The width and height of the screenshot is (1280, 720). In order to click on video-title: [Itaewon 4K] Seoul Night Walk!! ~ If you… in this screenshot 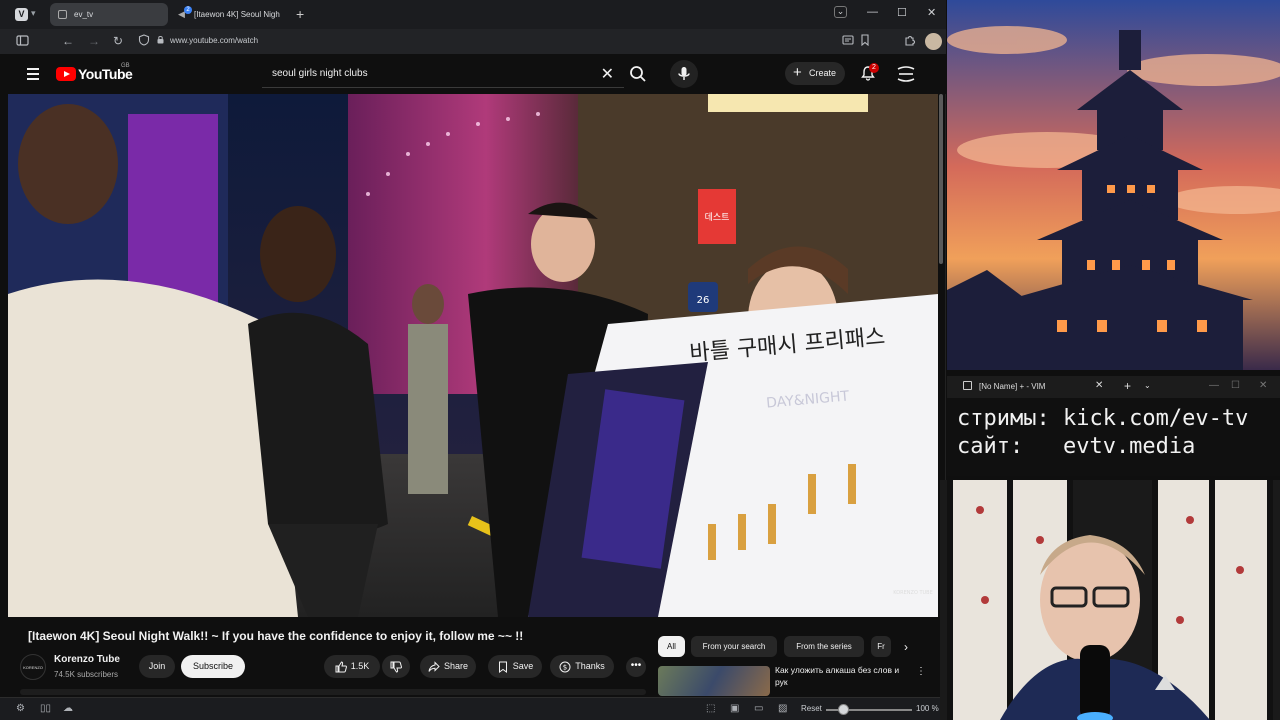, I will do `click(276, 636)`.